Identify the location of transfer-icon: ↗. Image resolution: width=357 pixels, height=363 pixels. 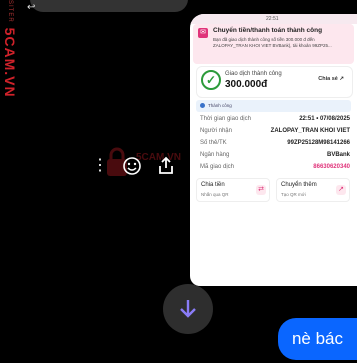
(341, 190).